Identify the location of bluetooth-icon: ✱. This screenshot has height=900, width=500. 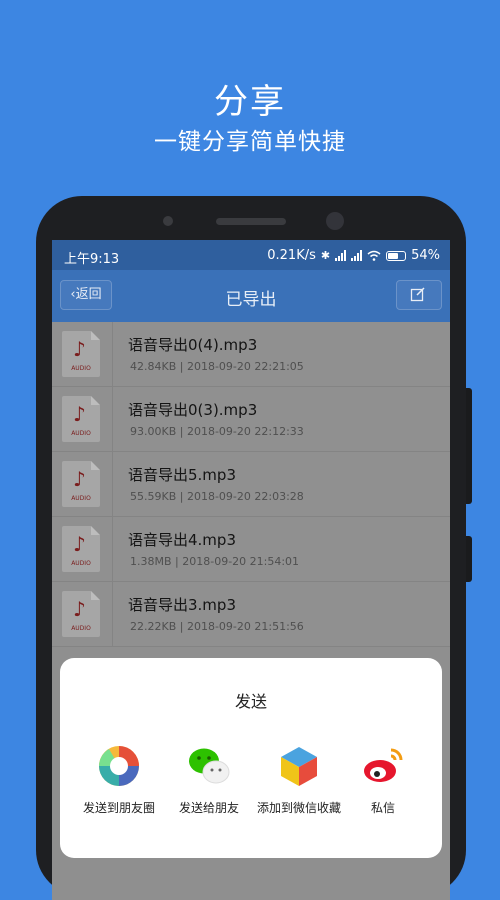
(325, 255).